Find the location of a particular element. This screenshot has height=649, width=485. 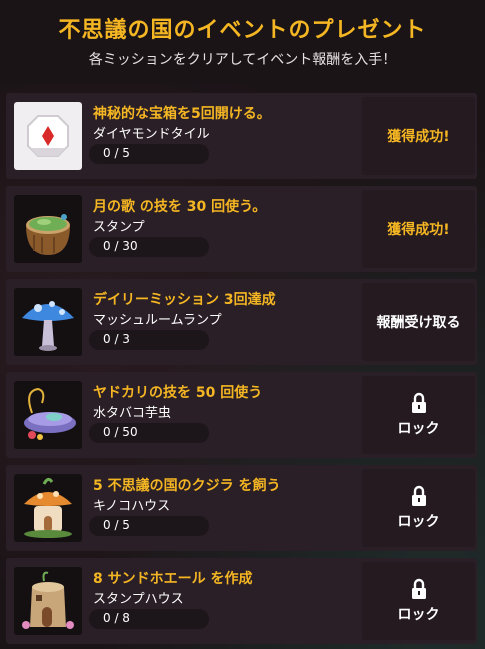

mission-status-label: 報酬受け取る is located at coordinates (418, 323).